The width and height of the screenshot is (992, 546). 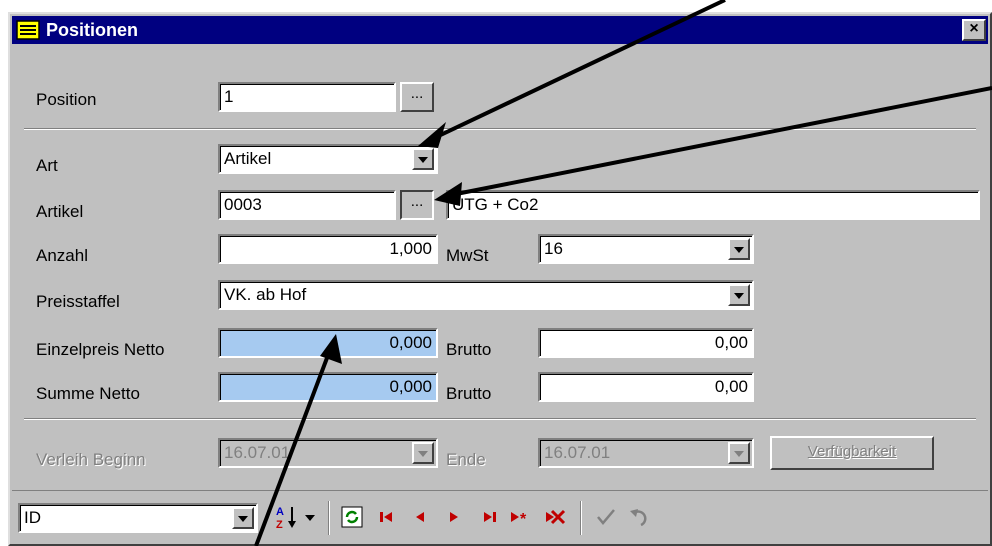 What do you see at coordinates (328, 249) in the screenshot?
I see `anzahl-field: 1,000` at bounding box center [328, 249].